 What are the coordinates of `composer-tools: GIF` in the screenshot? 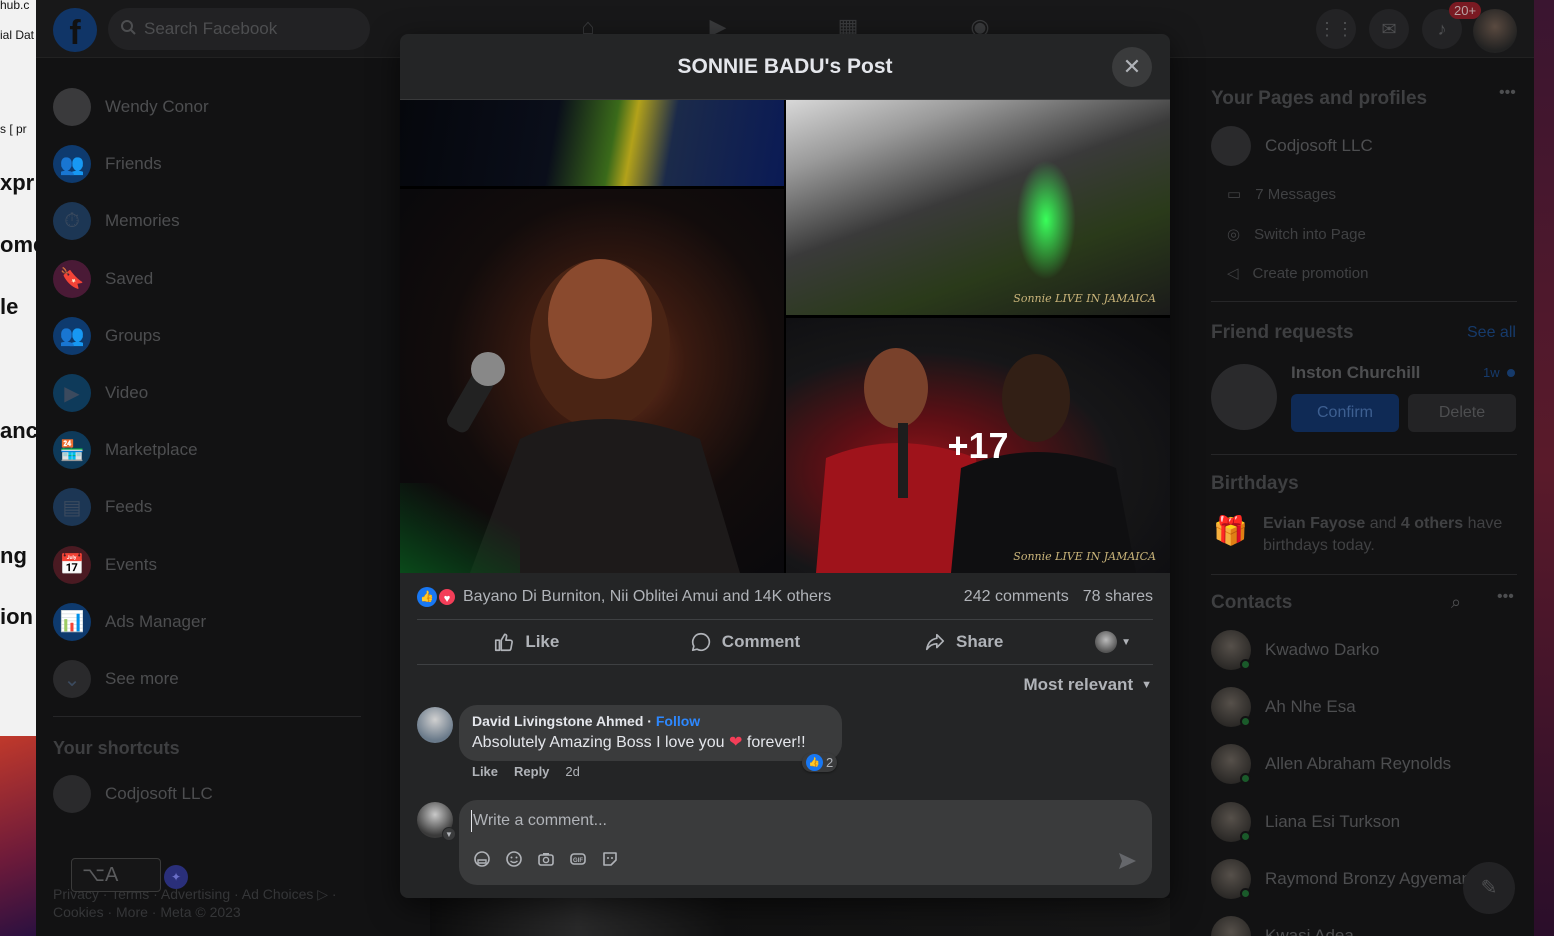 It's located at (546, 859).